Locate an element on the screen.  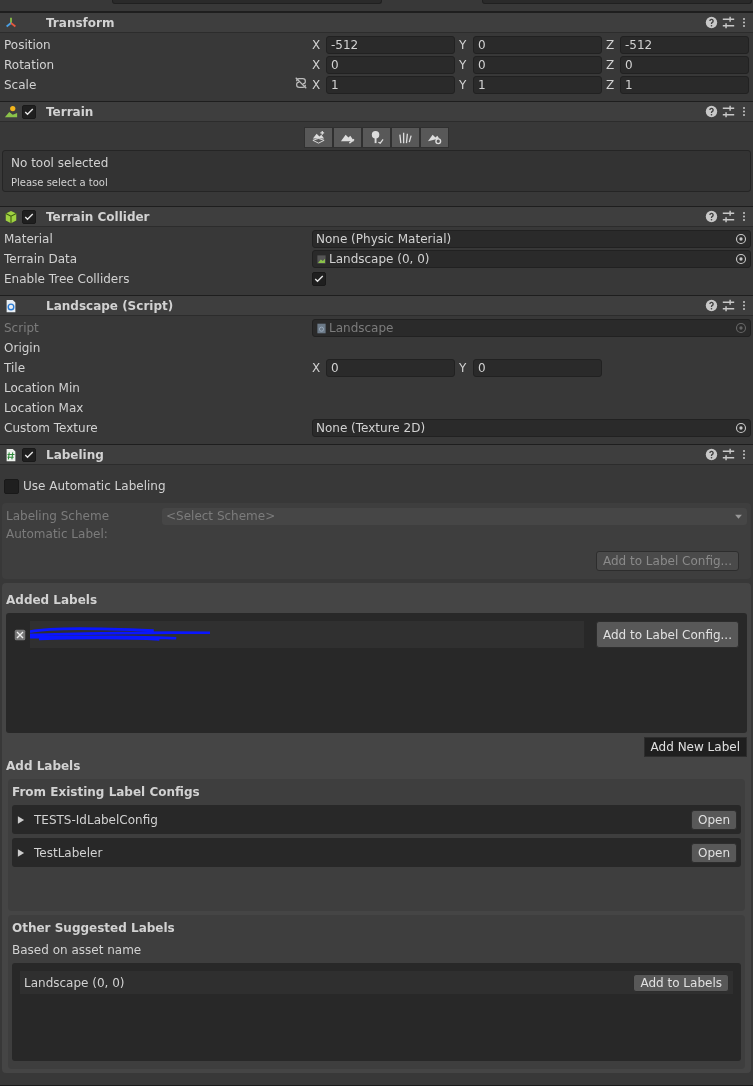
axes-icon is located at coordinates (11, 22).